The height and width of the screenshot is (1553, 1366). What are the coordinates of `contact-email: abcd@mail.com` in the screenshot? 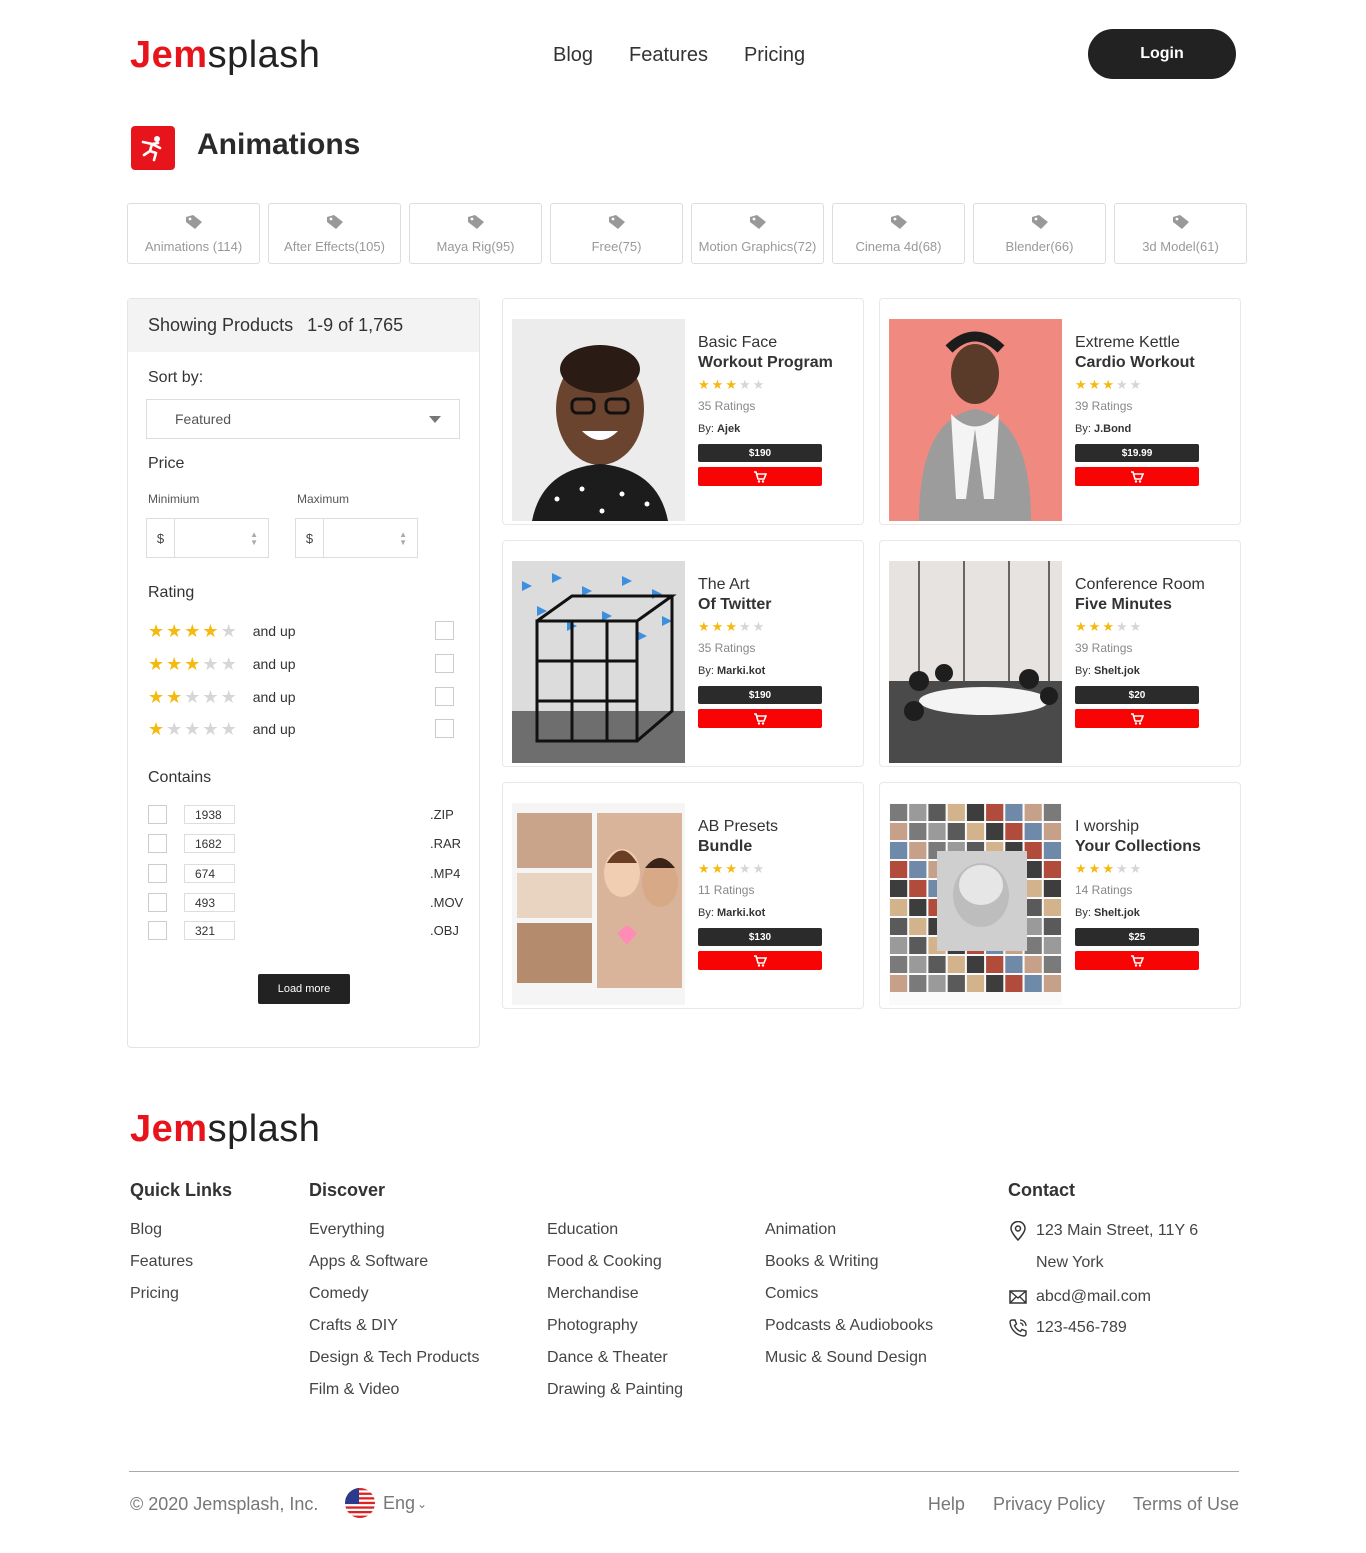 It's located at (1079, 1297).